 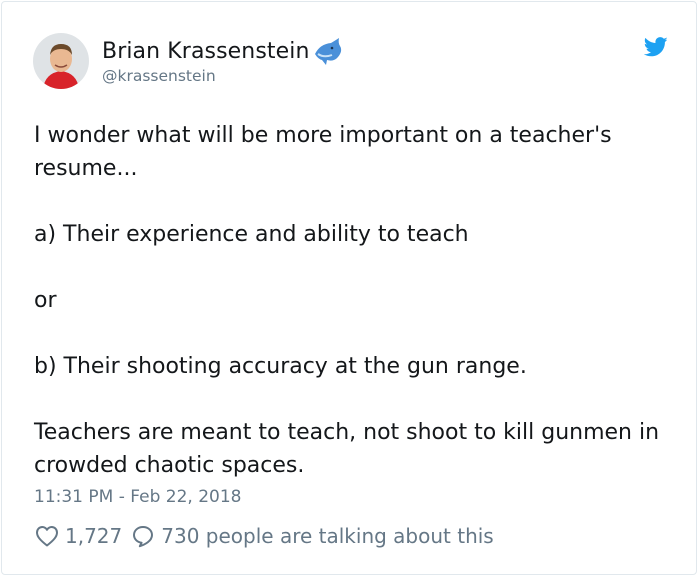 What do you see at coordinates (137, 497) in the screenshot?
I see `tweet-timestamp: 11:31 PM - Feb 22, 2018` at bounding box center [137, 497].